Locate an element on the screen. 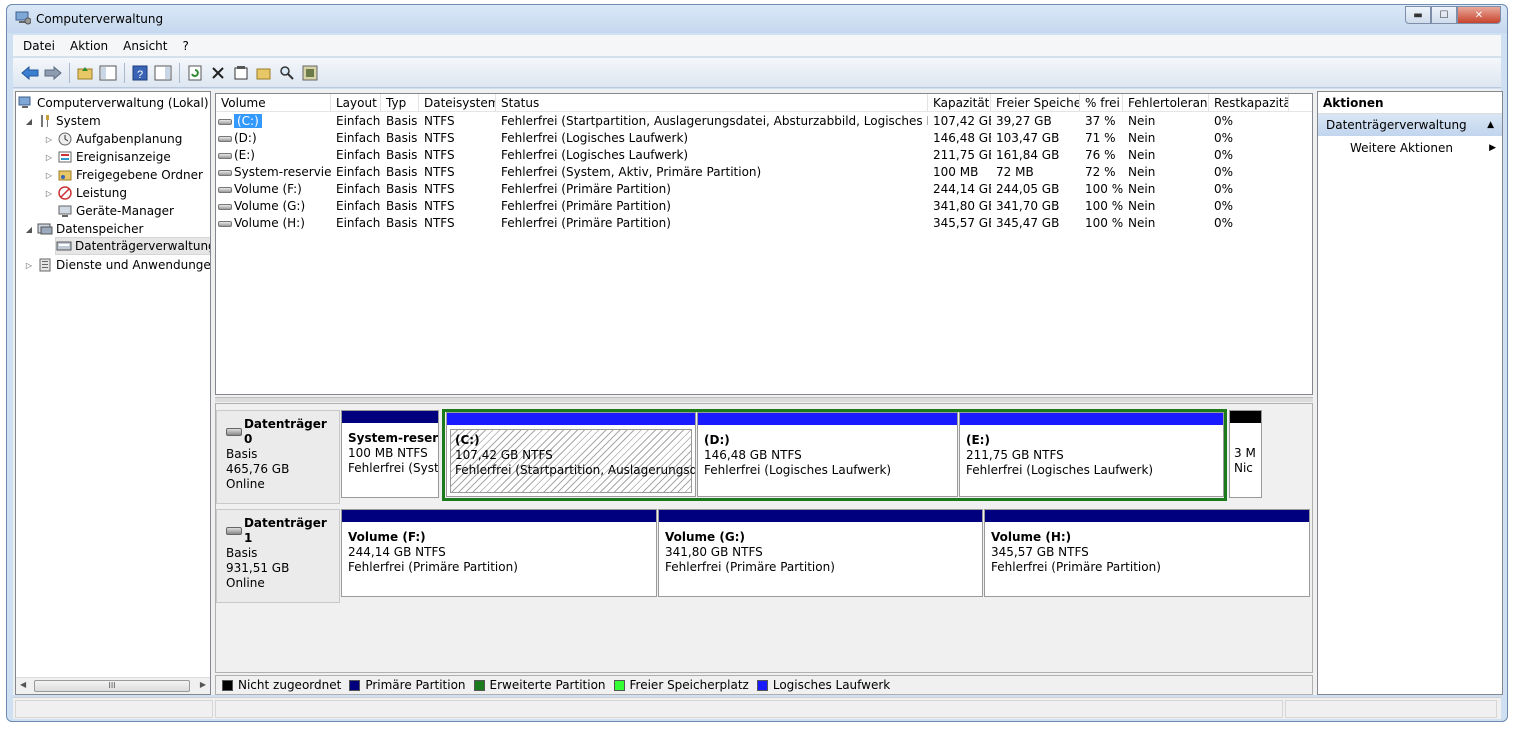  tree-item-shared-folders: ▷ Freigegebene Ordner is located at coordinates (123, 175).